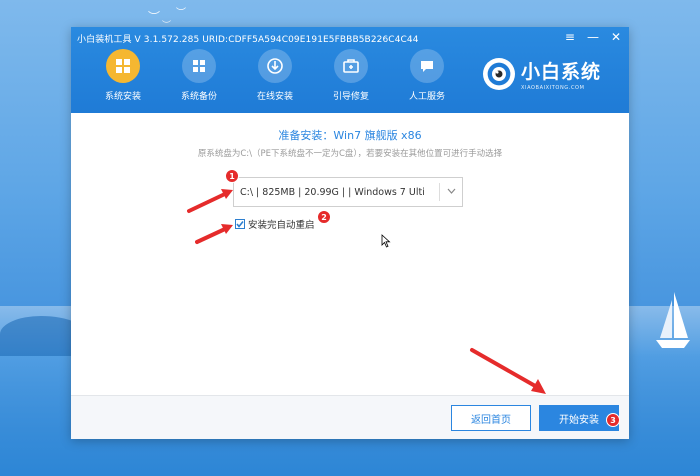 This screenshot has width=700, height=476. What do you see at coordinates (351, 66) in the screenshot?
I see `boot-repair-icon` at bounding box center [351, 66].